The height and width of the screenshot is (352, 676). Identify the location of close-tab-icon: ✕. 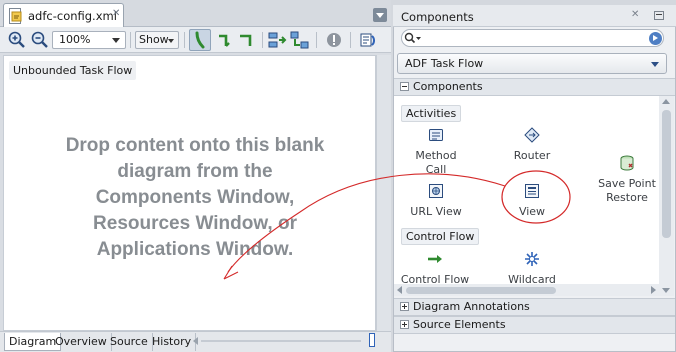
(116, 13).